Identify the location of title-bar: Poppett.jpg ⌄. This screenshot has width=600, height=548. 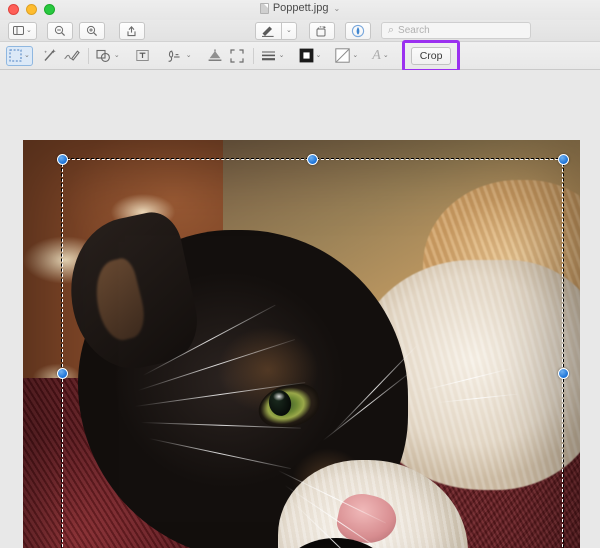
(300, 10).